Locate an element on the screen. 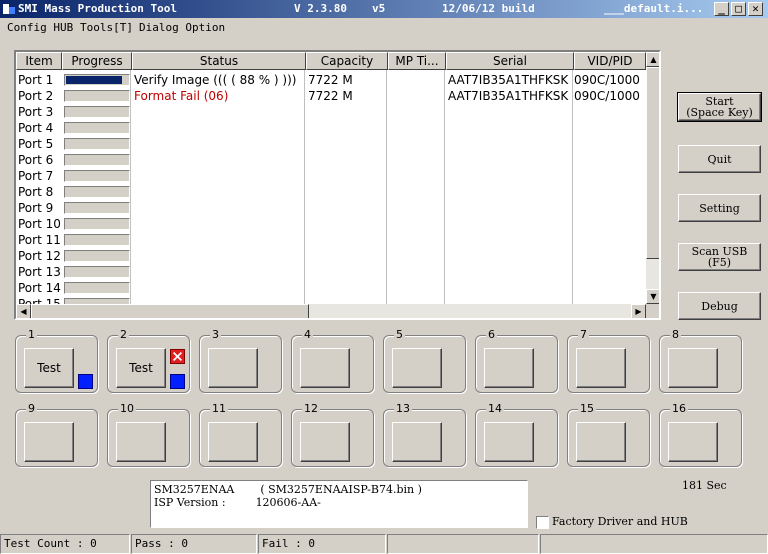 This screenshot has width=768, height=554. scroll-up-arrow-icon: ▲ is located at coordinates (652, 59).